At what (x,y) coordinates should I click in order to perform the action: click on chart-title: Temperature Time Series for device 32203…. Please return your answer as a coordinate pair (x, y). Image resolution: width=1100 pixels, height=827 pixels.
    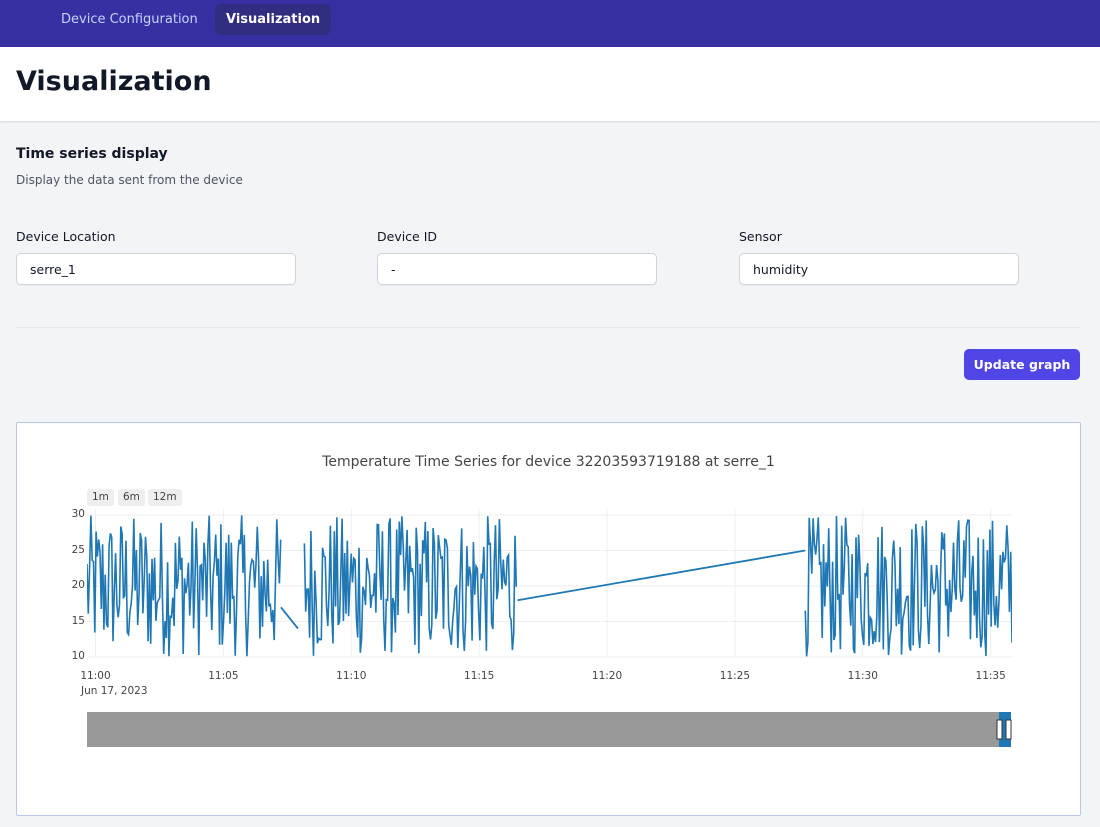
    Looking at the image, I should click on (548, 462).